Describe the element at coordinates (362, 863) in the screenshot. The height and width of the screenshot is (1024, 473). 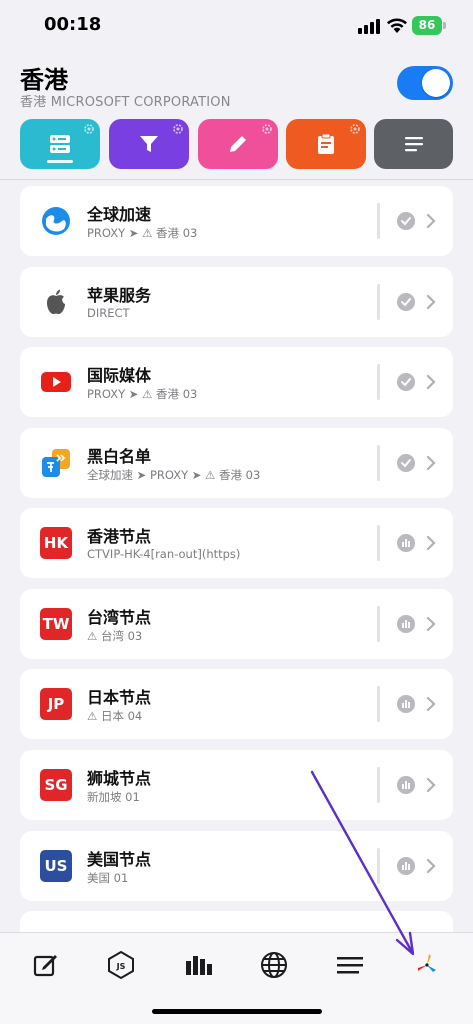
I see `annotation-arrow` at that location.